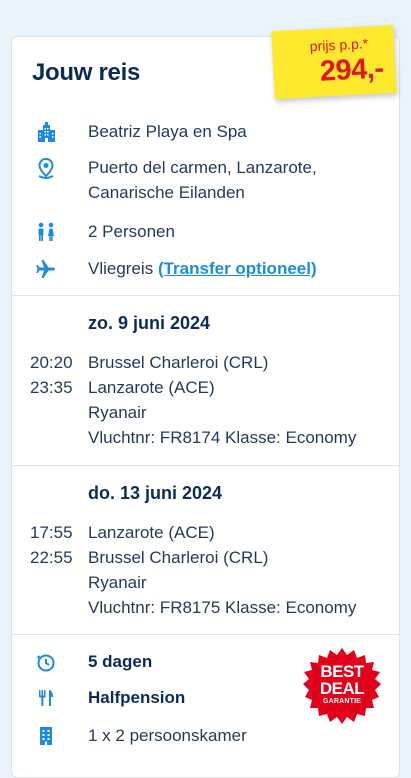  What do you see at coordinates (51, 532) in the screenshot?
I see `return-depart-time: 17:55` at bounding box center [51, 532].